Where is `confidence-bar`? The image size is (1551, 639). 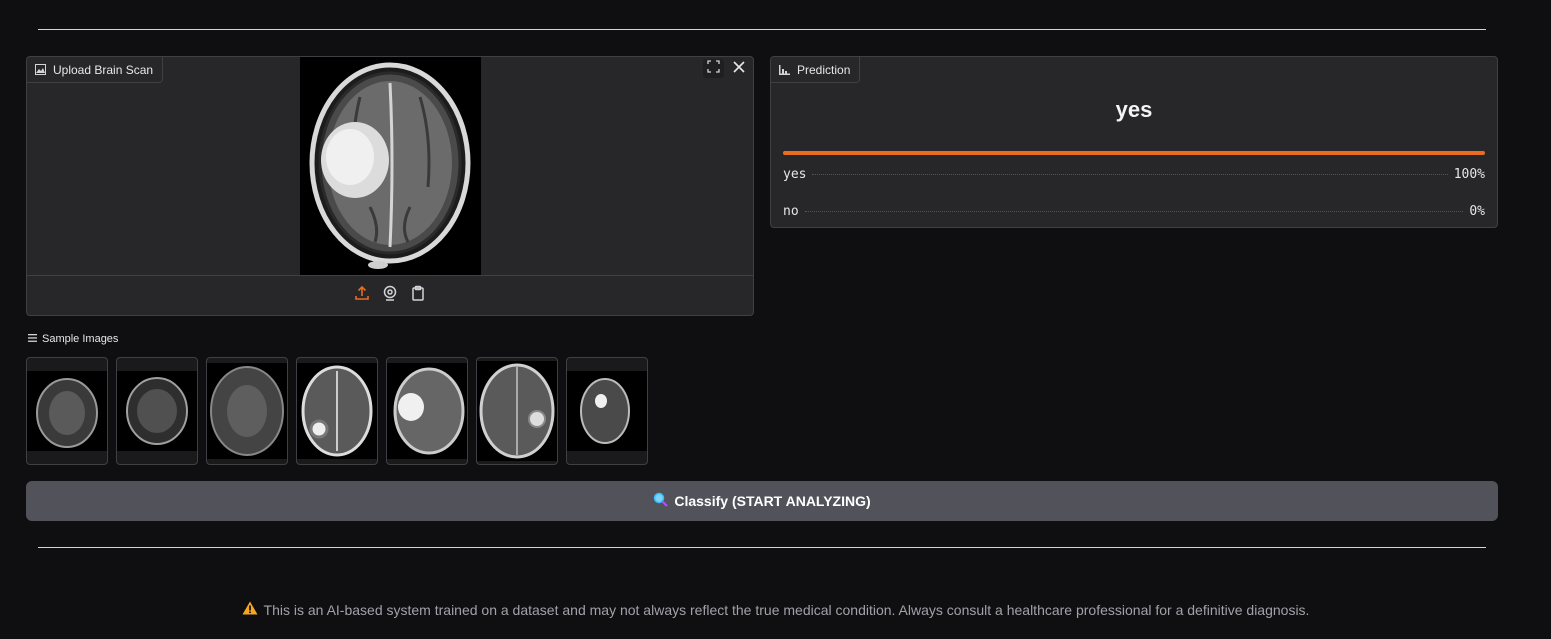
confidence-bar is located at coordinates (1134, 153).